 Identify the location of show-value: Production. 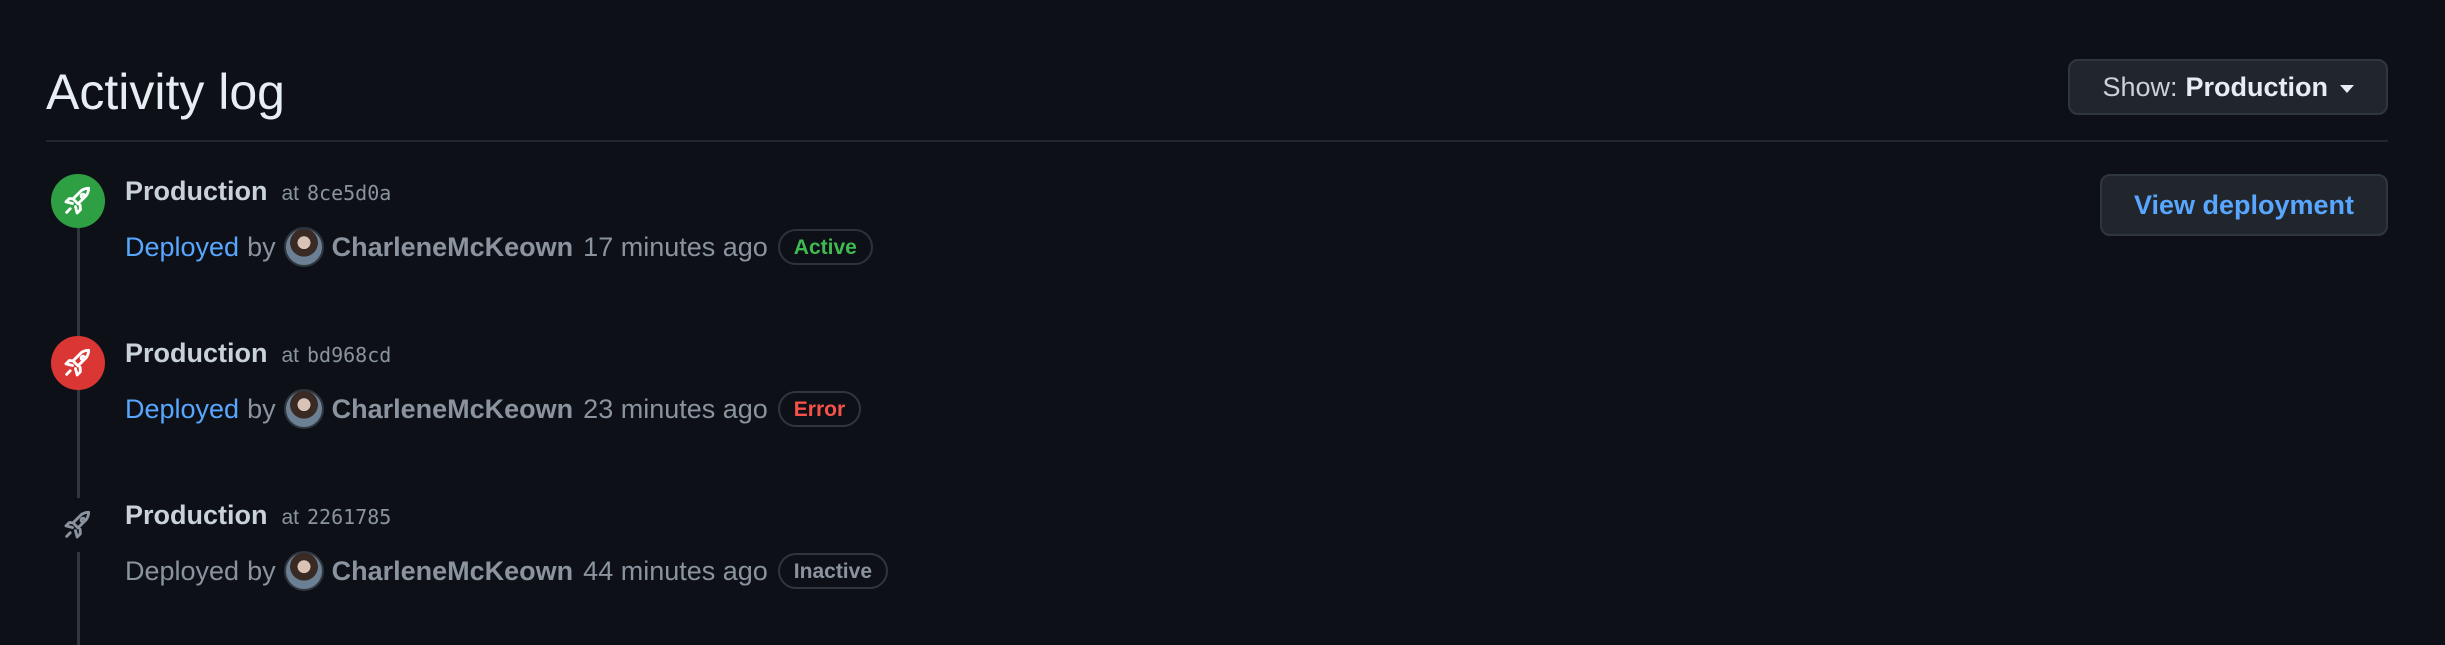
(2257, 86).